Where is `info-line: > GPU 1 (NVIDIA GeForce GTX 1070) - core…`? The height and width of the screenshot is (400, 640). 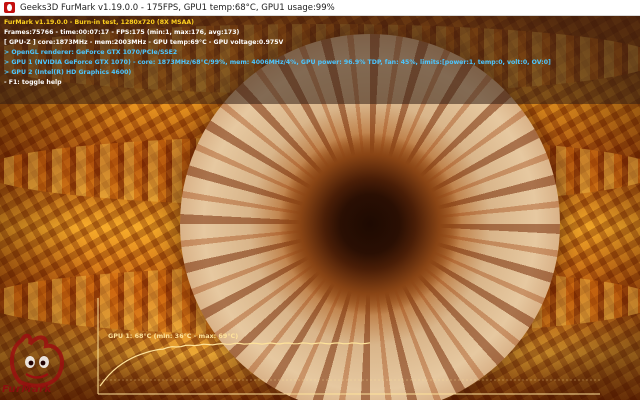
info-line: > GPU 1 (NVIDIA GeForce GTX 1070) - core… is located at coordinates (277, 62).